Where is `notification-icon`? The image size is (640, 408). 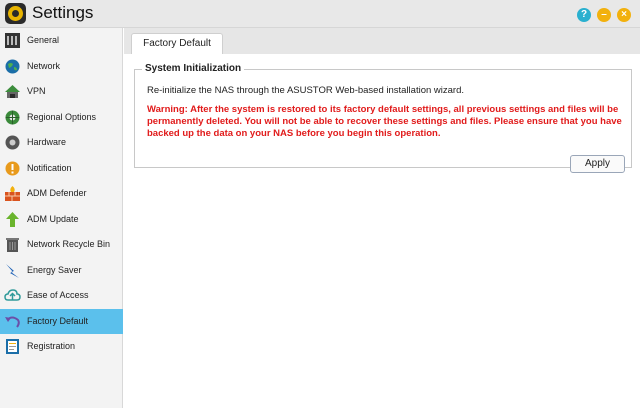 notification-icon is located at coordinates (12, 168).